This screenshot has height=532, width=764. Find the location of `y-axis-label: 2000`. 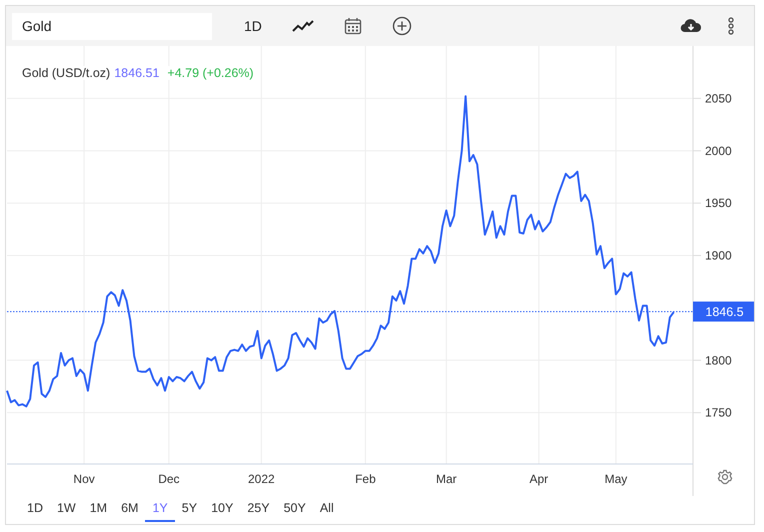

y-axis-label: 2000 is located at coordinates (718, 151).